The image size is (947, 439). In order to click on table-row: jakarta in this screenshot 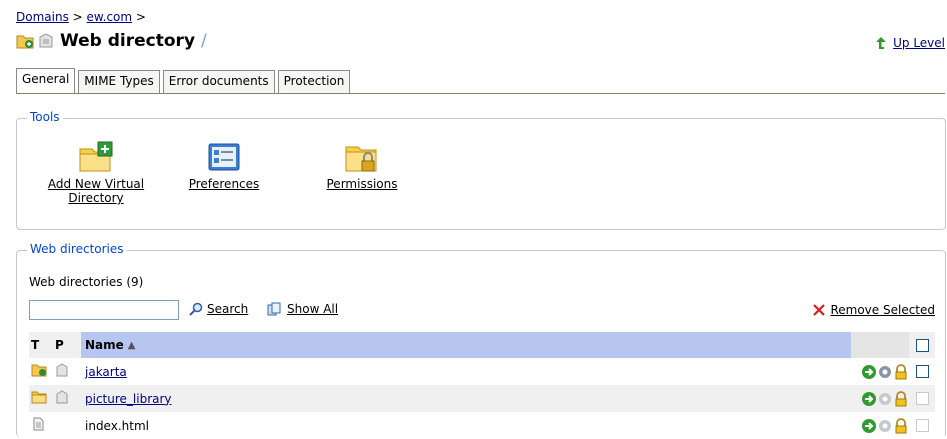, I will do `click(482, 371)`.